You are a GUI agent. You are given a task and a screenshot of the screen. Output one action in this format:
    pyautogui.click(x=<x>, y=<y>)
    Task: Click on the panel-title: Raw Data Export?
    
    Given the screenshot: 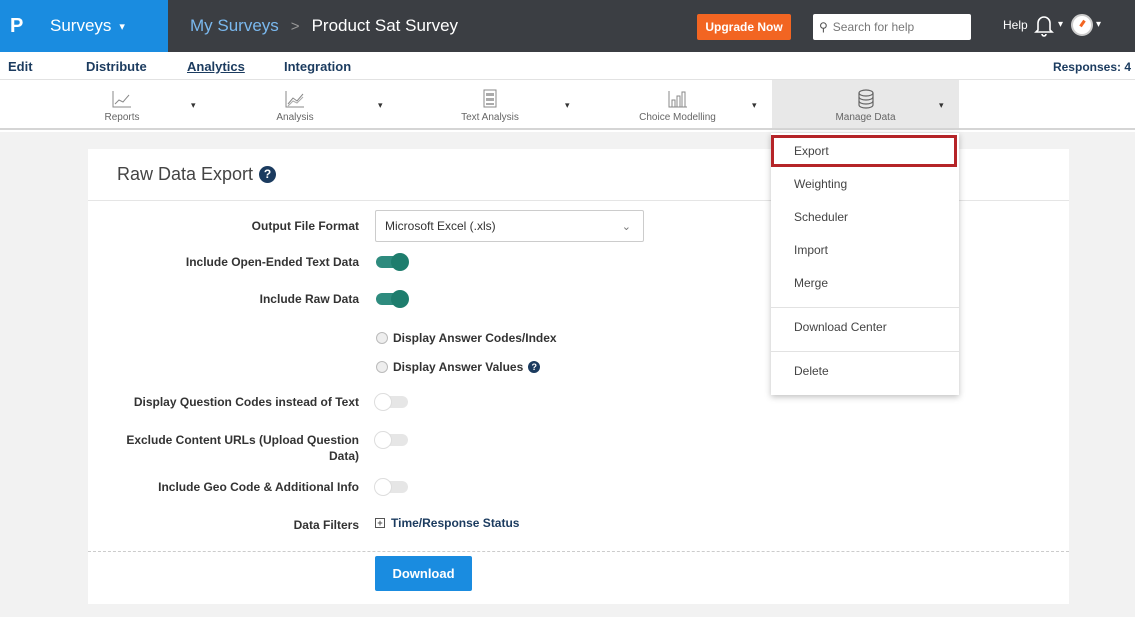 What is the action you would take?
    pyautogui.click(x=197, y=174)
    